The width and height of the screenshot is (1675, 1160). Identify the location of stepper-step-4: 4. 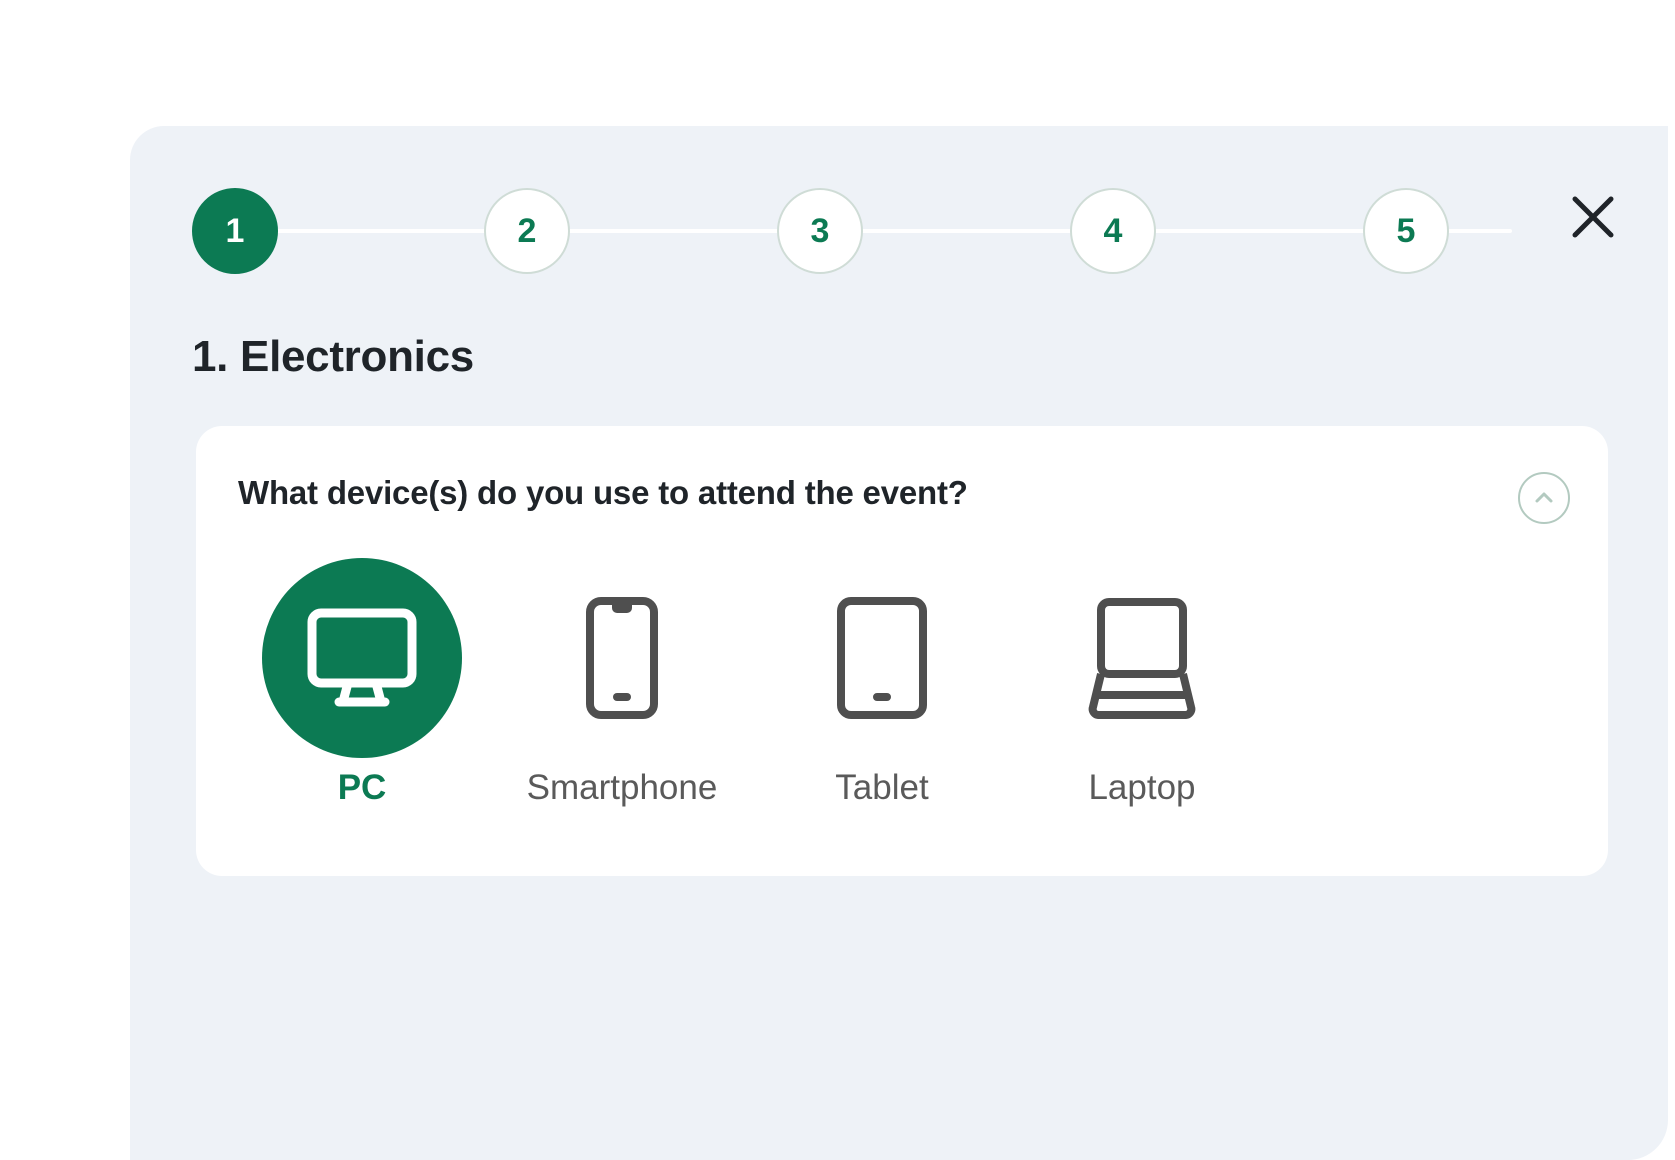
(1113, 231).